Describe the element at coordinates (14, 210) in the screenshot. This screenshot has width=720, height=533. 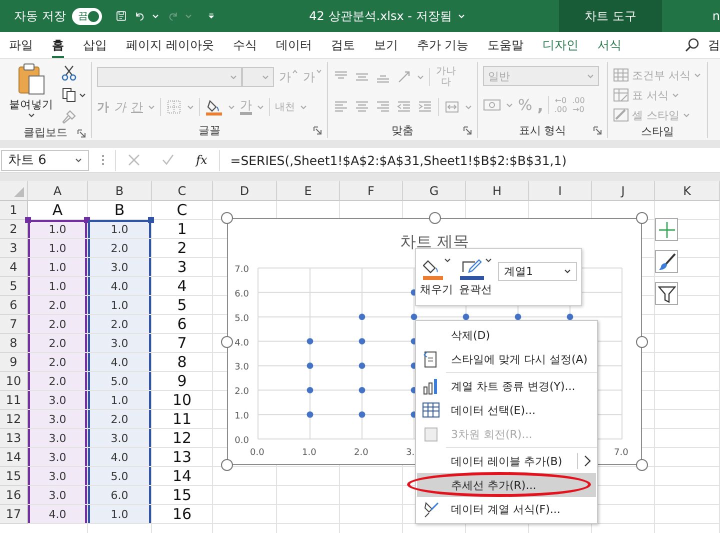
I see `row-header: 1` at that location.